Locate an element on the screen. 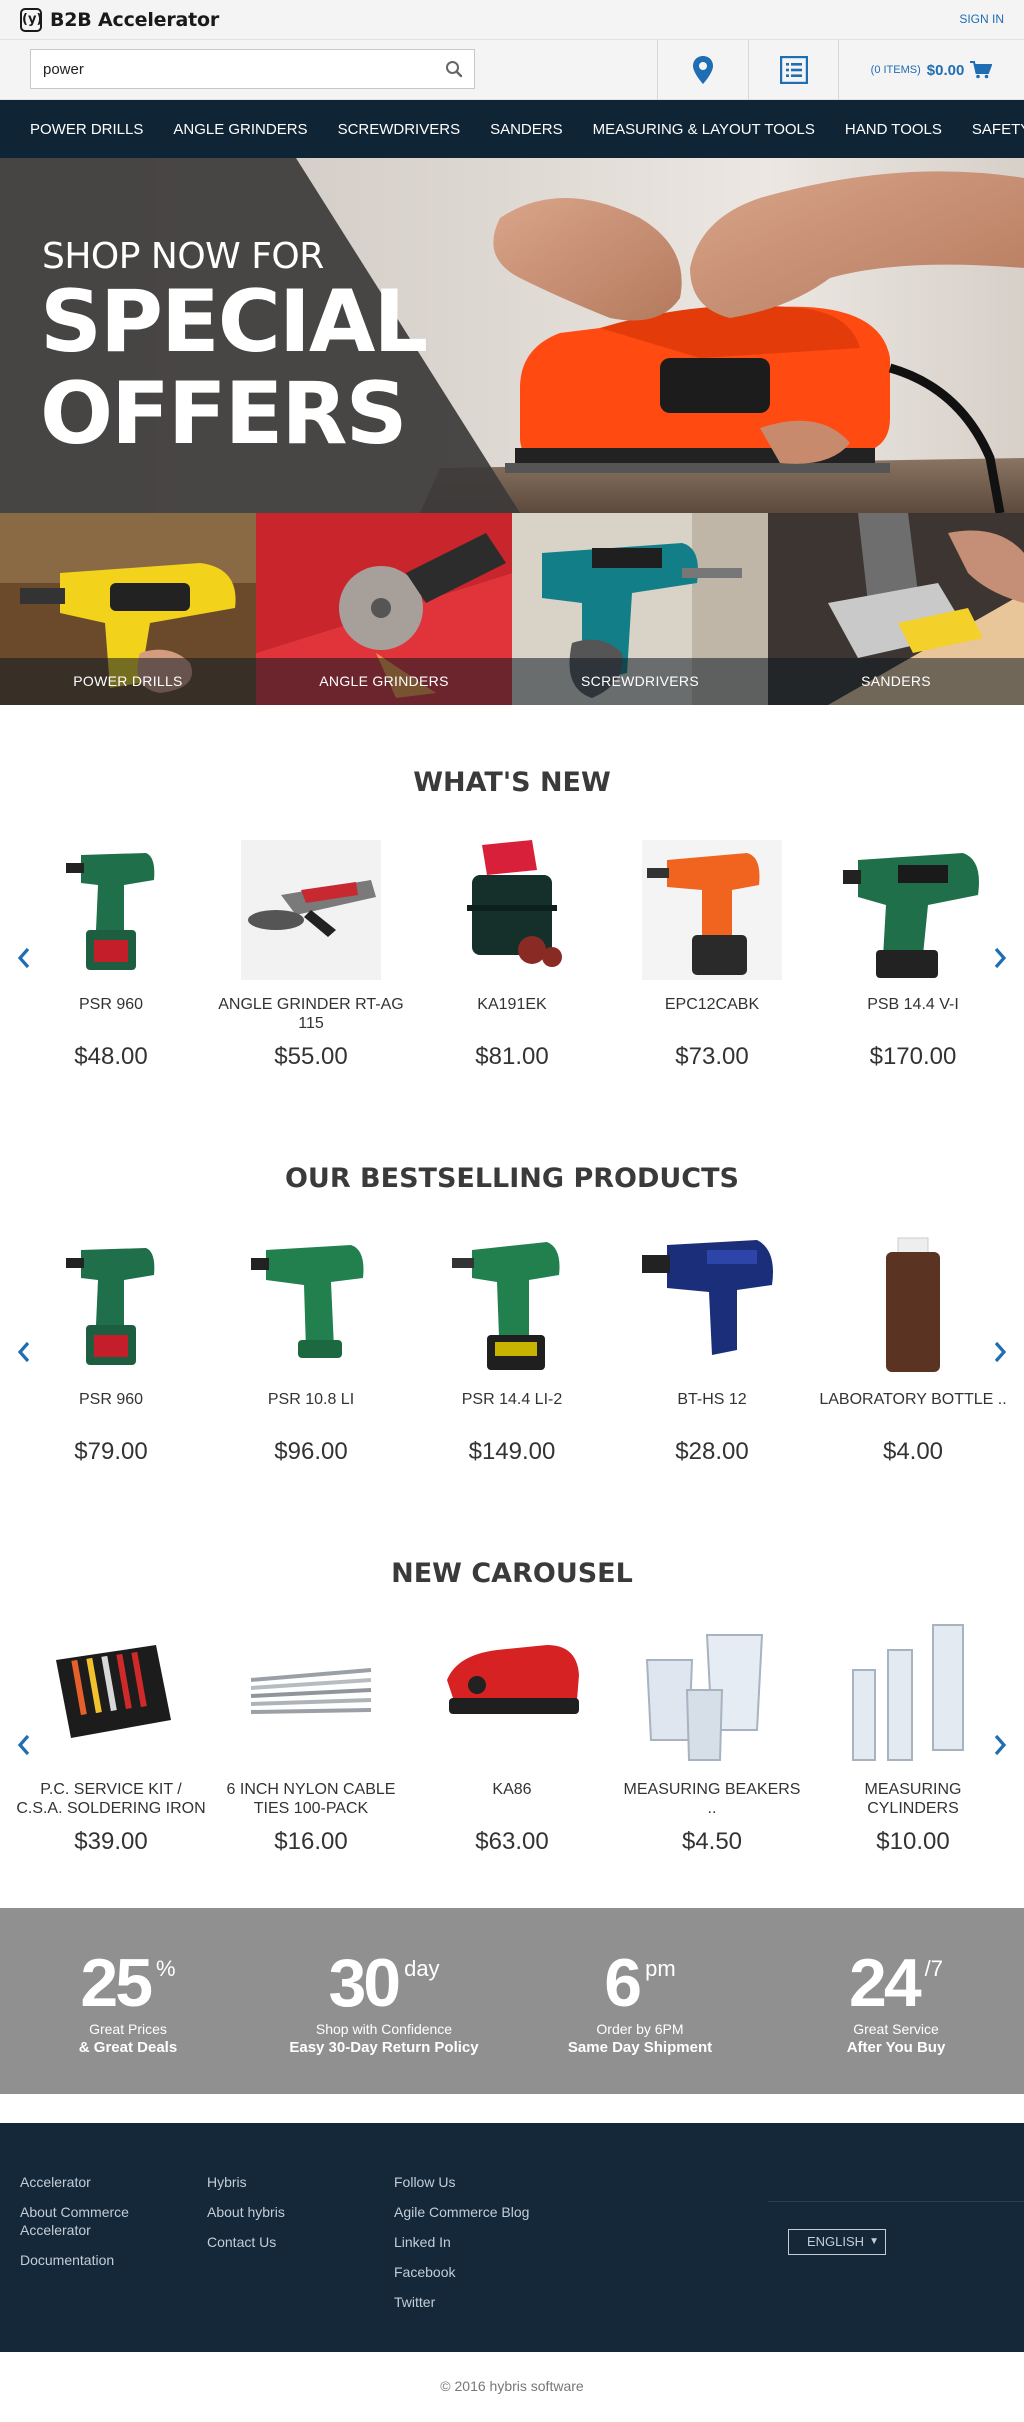 This screenshot has height=2422, width=1024. language-value: ENGLISH is located at coordinates (836, 2241).